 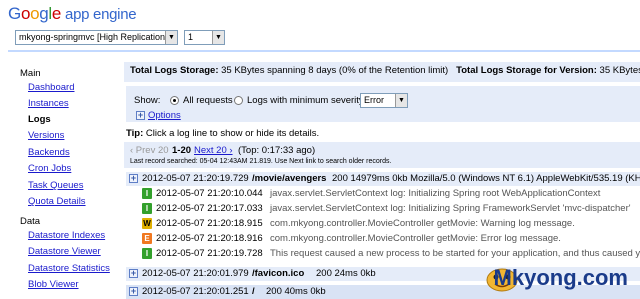 What do you see at coordinates (213, 150) in the screenshot?
I see `next-page-link: Next 20 ›` at bounding box center [213, 150].